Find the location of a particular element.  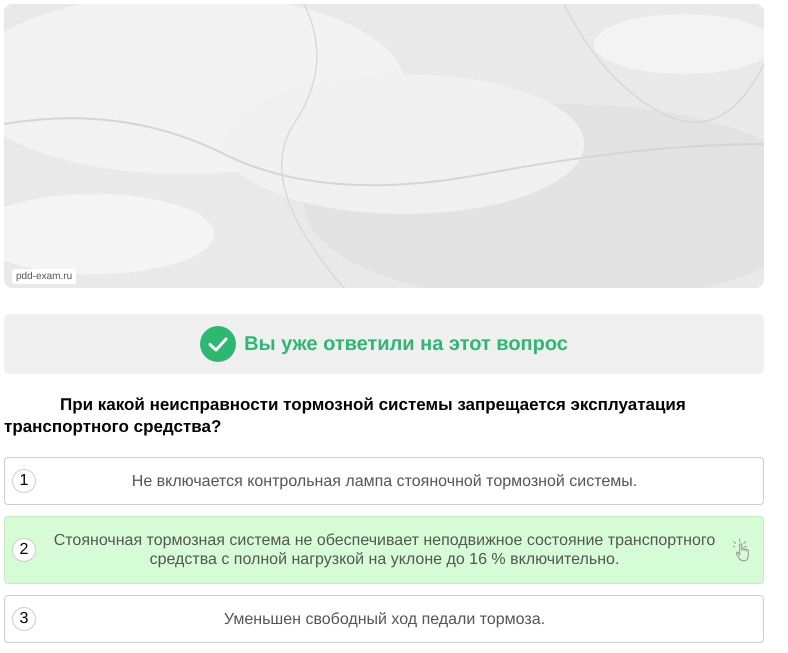

answer-text: Уменьшен свободный ход педали тормоза. is located at coordinates (384, 619).